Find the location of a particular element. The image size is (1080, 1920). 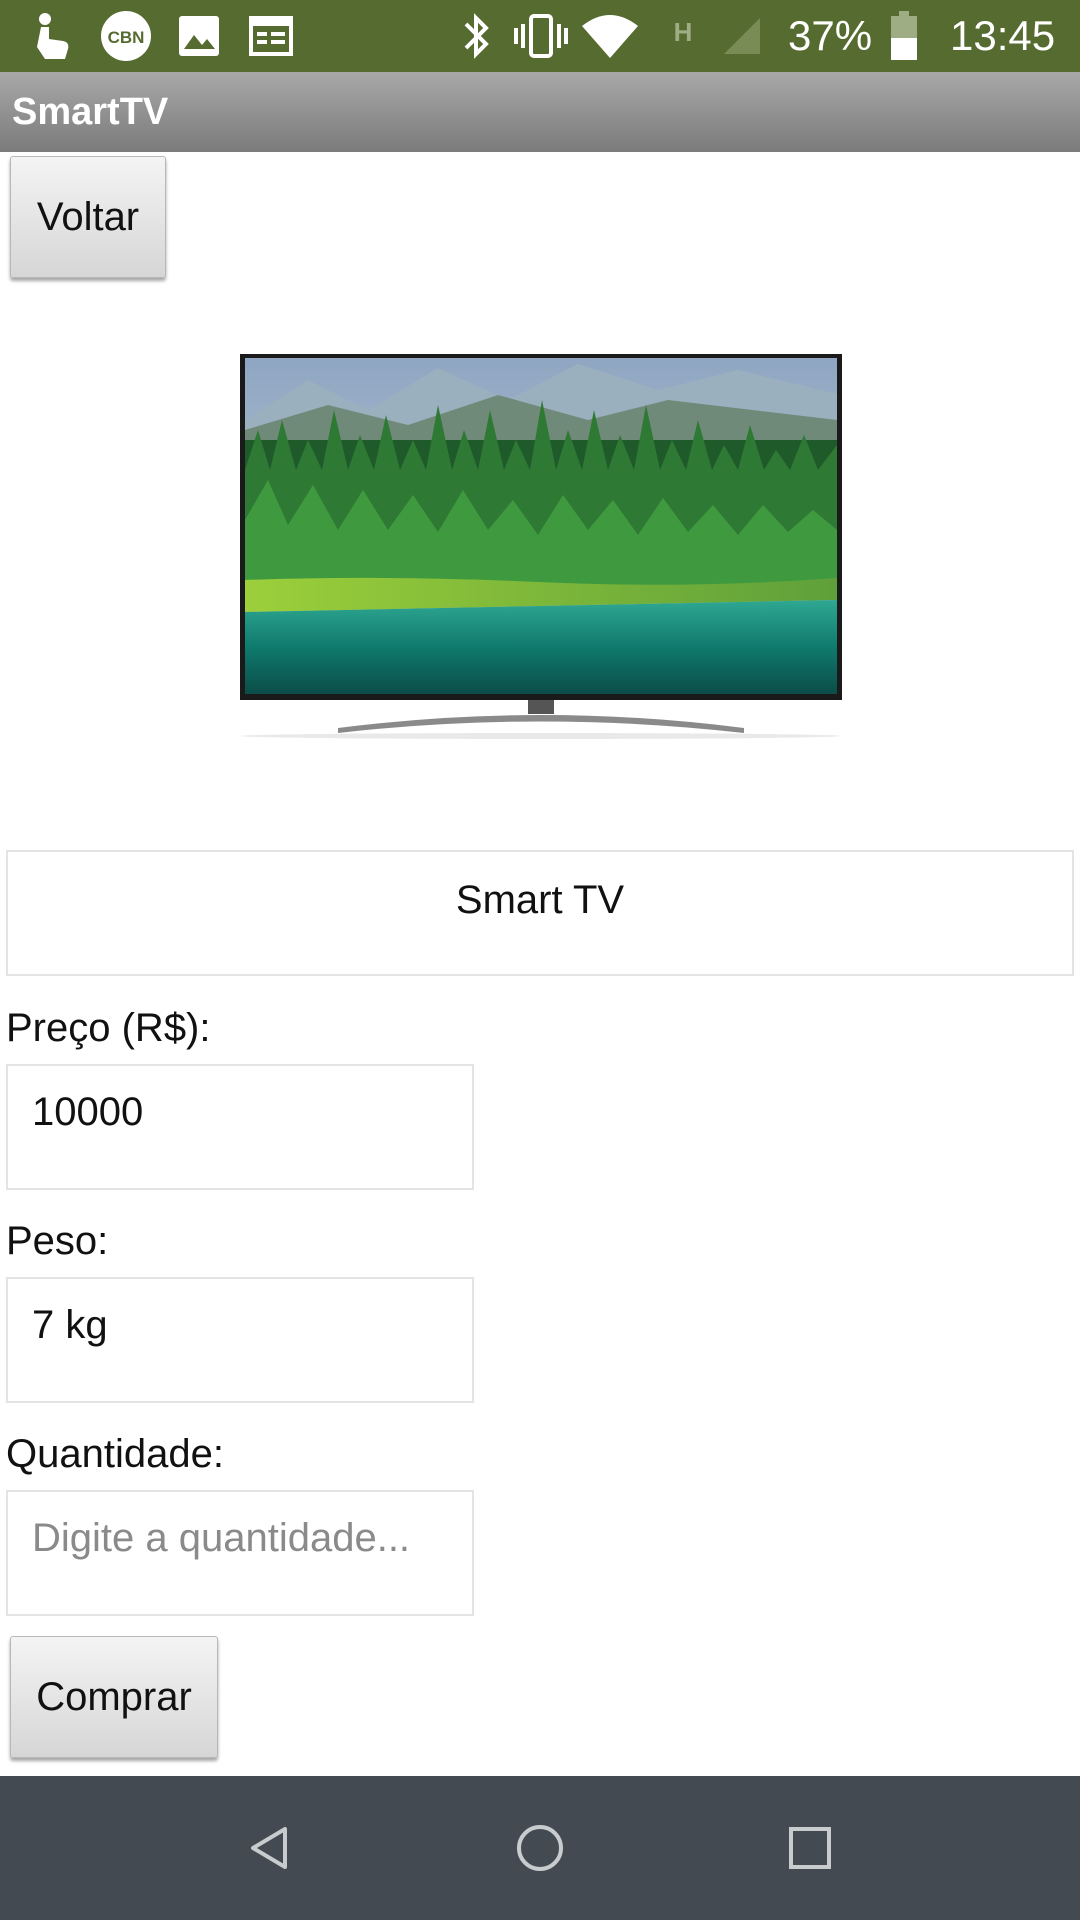

back-button: Voltar is located at coordinates (88, 217).